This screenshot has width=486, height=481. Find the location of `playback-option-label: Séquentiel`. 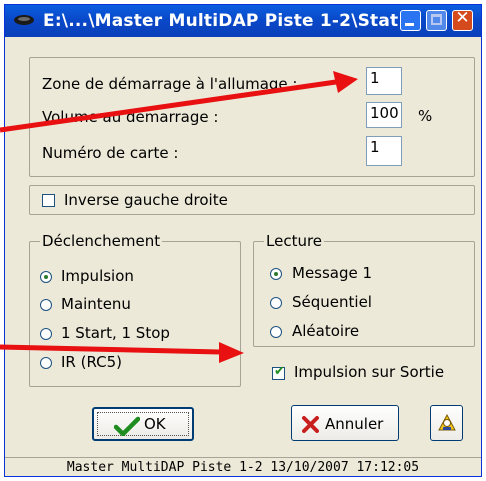

playback-option-label: Séquentiel is located at coordinates (332, 302).